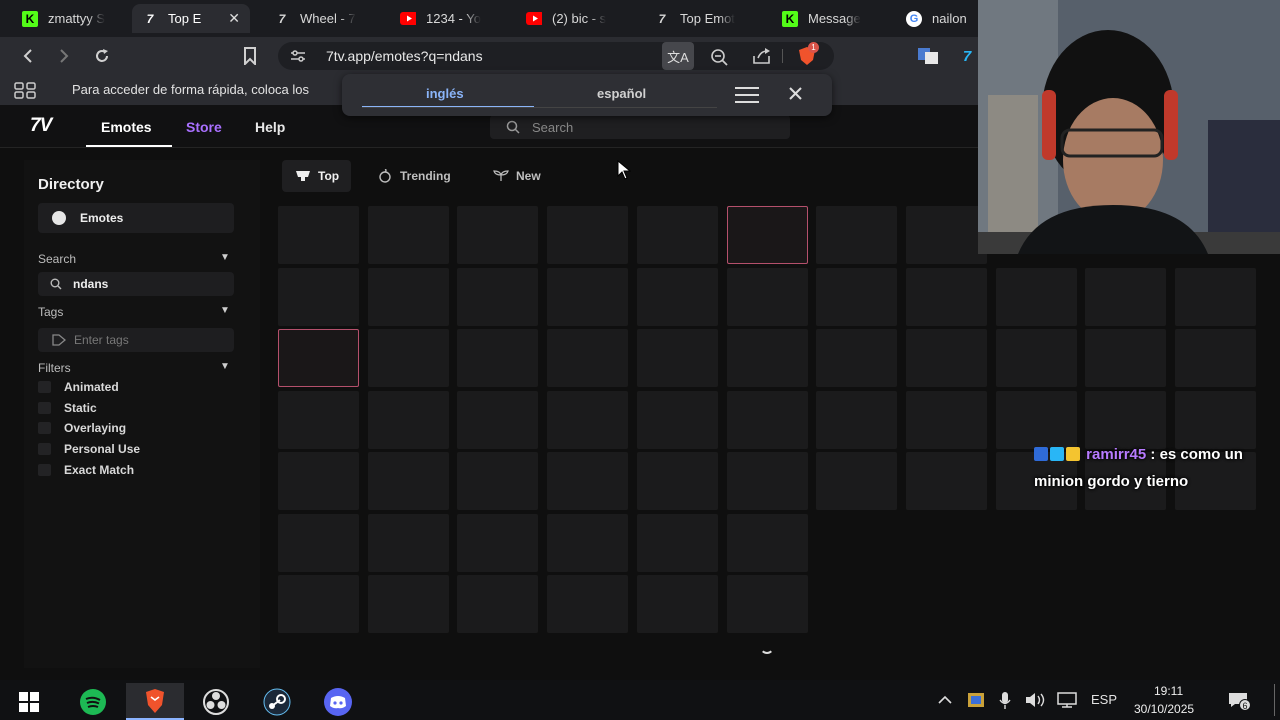 Image resolution: width=1280 pixels, height=720 pixels. What do you see at coordinates (719, 57) in the screenshot?
I see `zoom-icon` at bounding box center [719, 57].